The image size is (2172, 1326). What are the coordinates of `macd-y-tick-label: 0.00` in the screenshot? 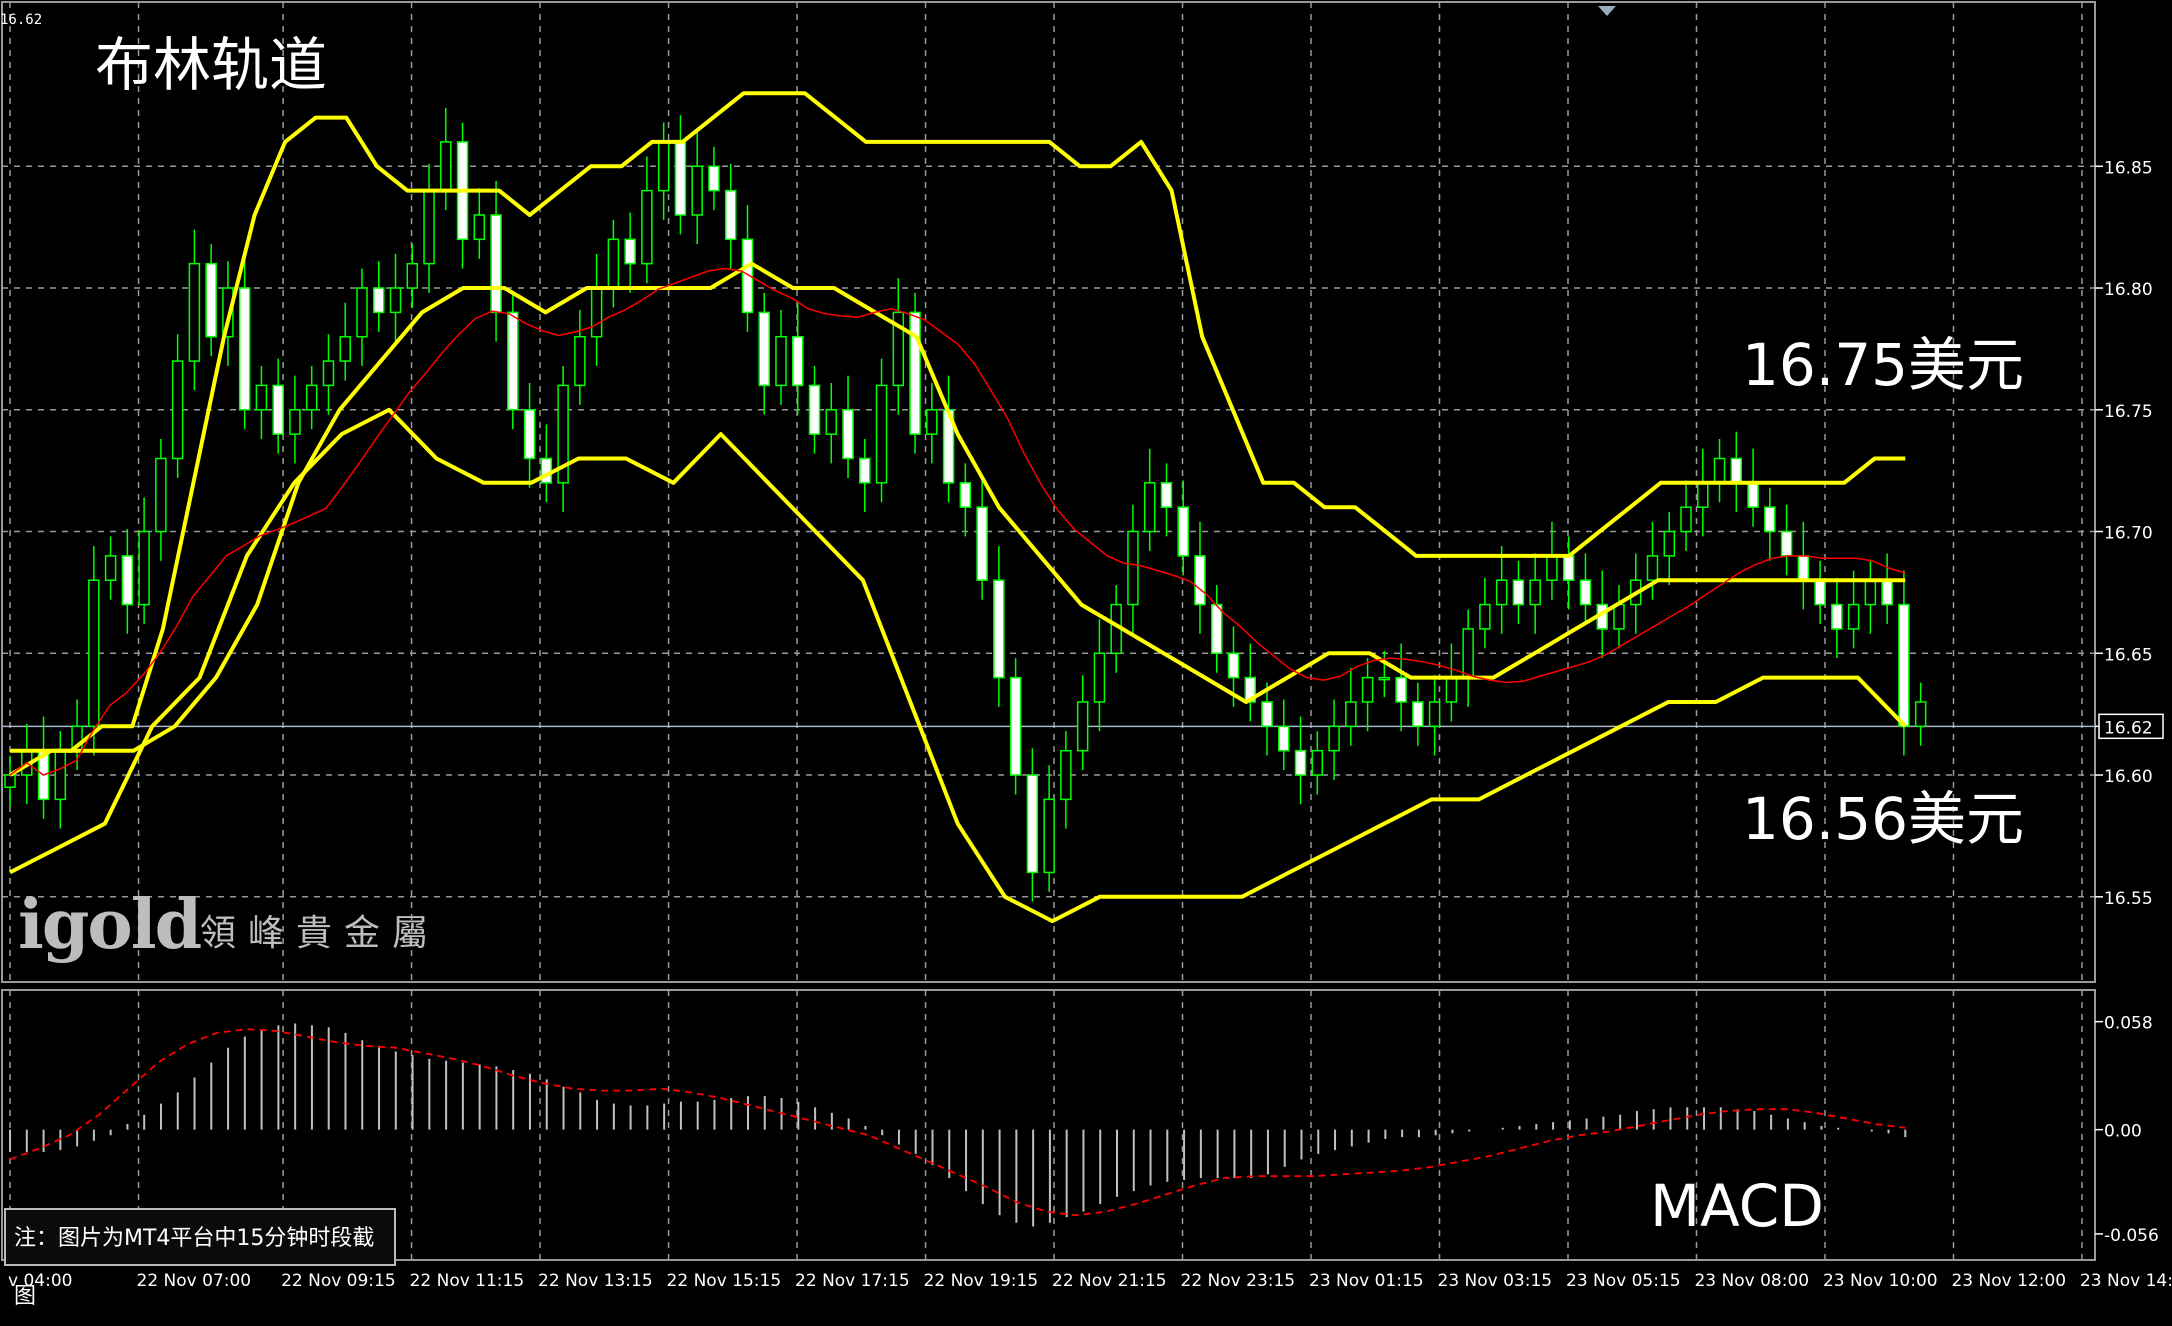 It's located at (2123, 1132).